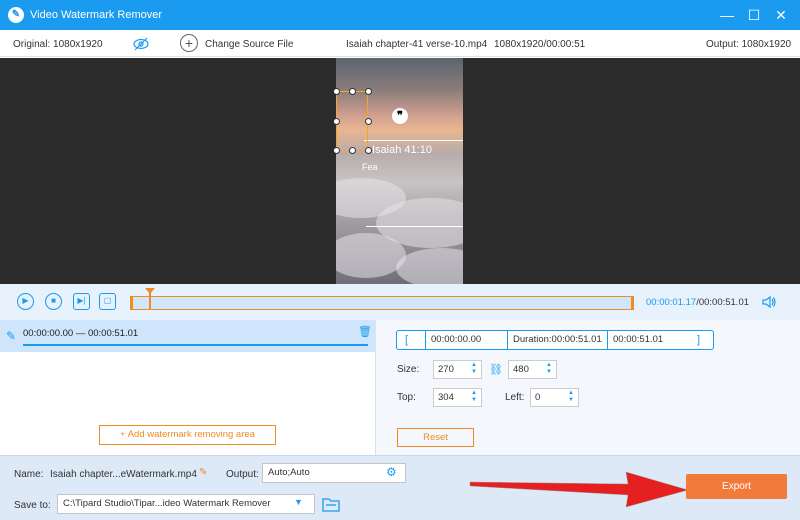 The image size is (800, 520). I want to click on export-button: Export, so click(736, 486).